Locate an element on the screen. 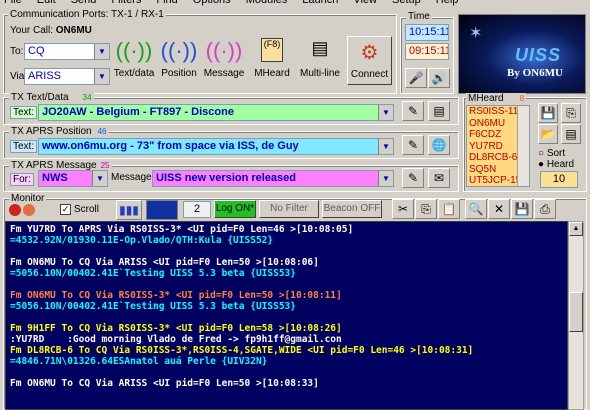 The height and width of the screenshot is (410, 590). menu-item-setup: Setup is located at coordinates (406, 3).